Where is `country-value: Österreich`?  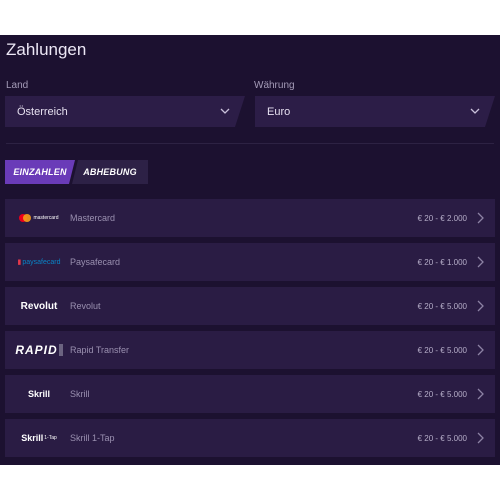 country-value: Österreich is located at coordinates (42, 111).